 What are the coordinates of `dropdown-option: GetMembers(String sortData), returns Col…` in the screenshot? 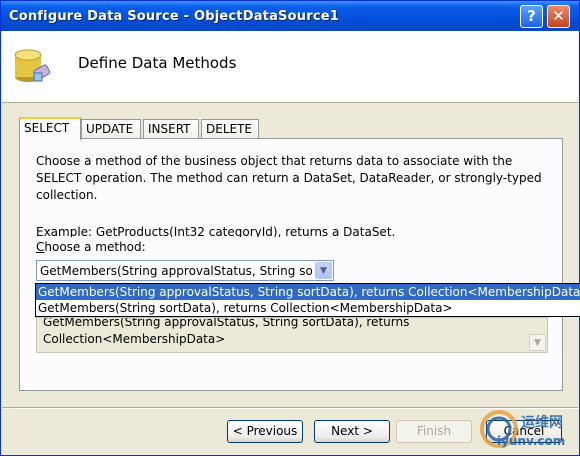 It's located at (308, 308).